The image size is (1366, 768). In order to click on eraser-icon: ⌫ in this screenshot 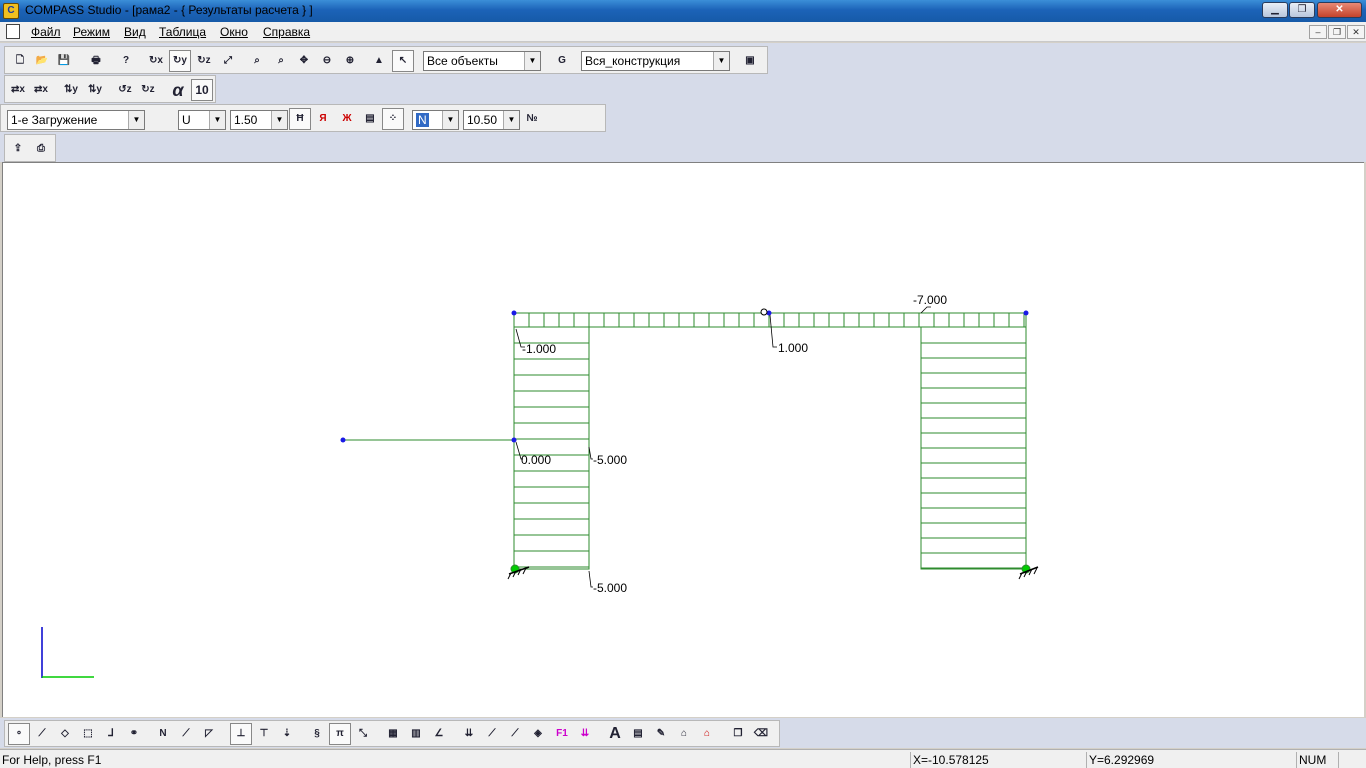, I will do `click(761, 734)`.